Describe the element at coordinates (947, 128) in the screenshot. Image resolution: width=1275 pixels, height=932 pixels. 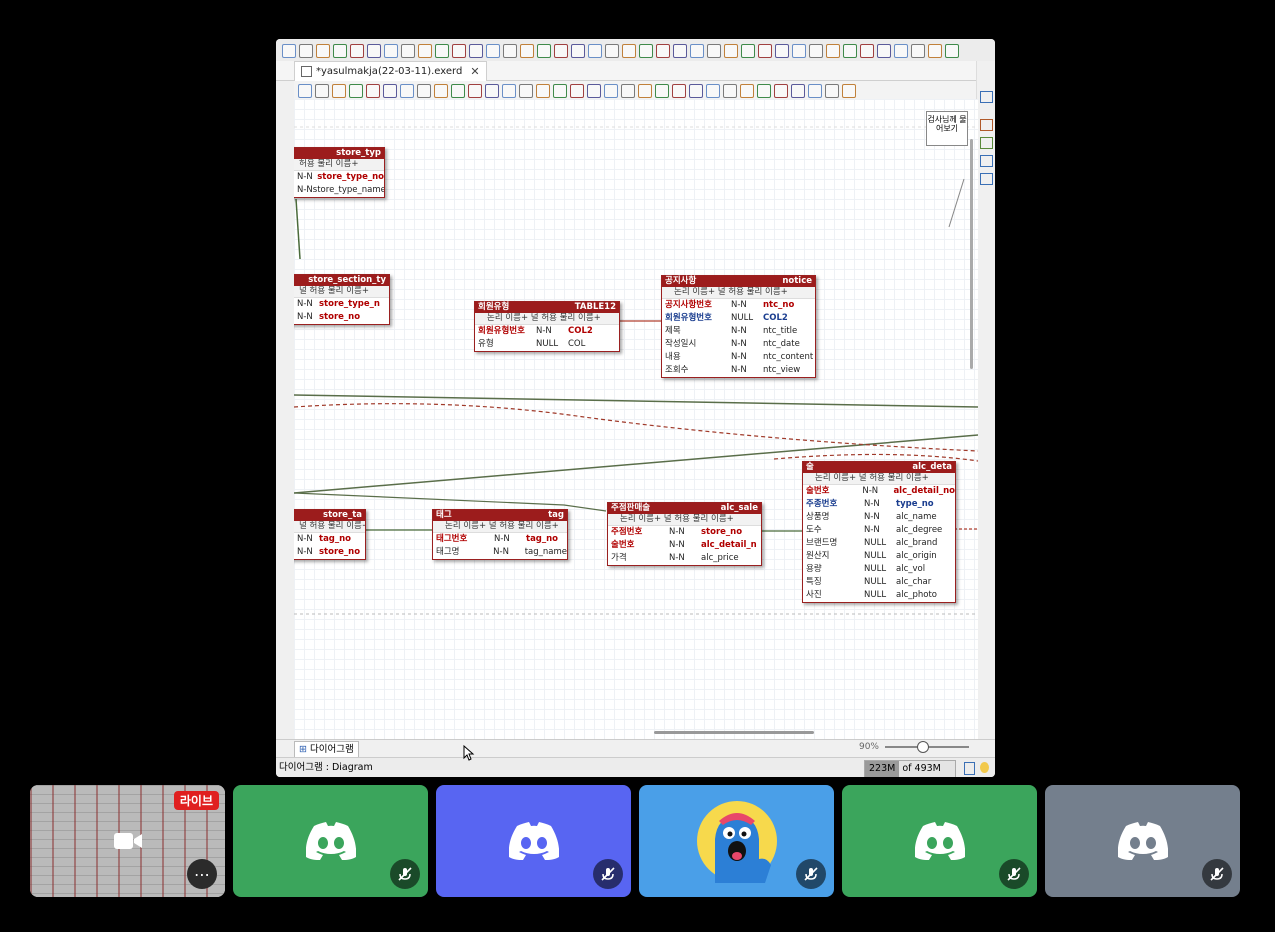
I see `note-callout: 검사님께 물어보기` at that location.